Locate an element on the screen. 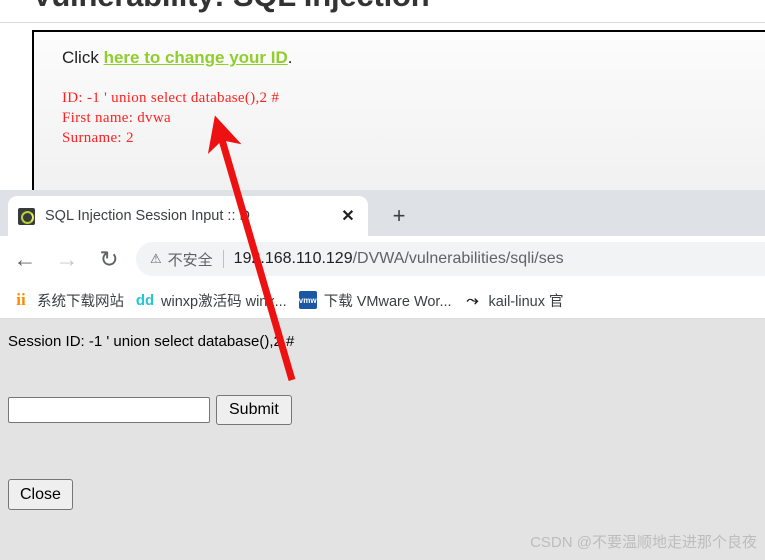 Image resolution: width=765 pixels, height=560 pixels. url-path: /DVWA/vulnerabilities/sqli/ses is located at coordinates (458, 258).